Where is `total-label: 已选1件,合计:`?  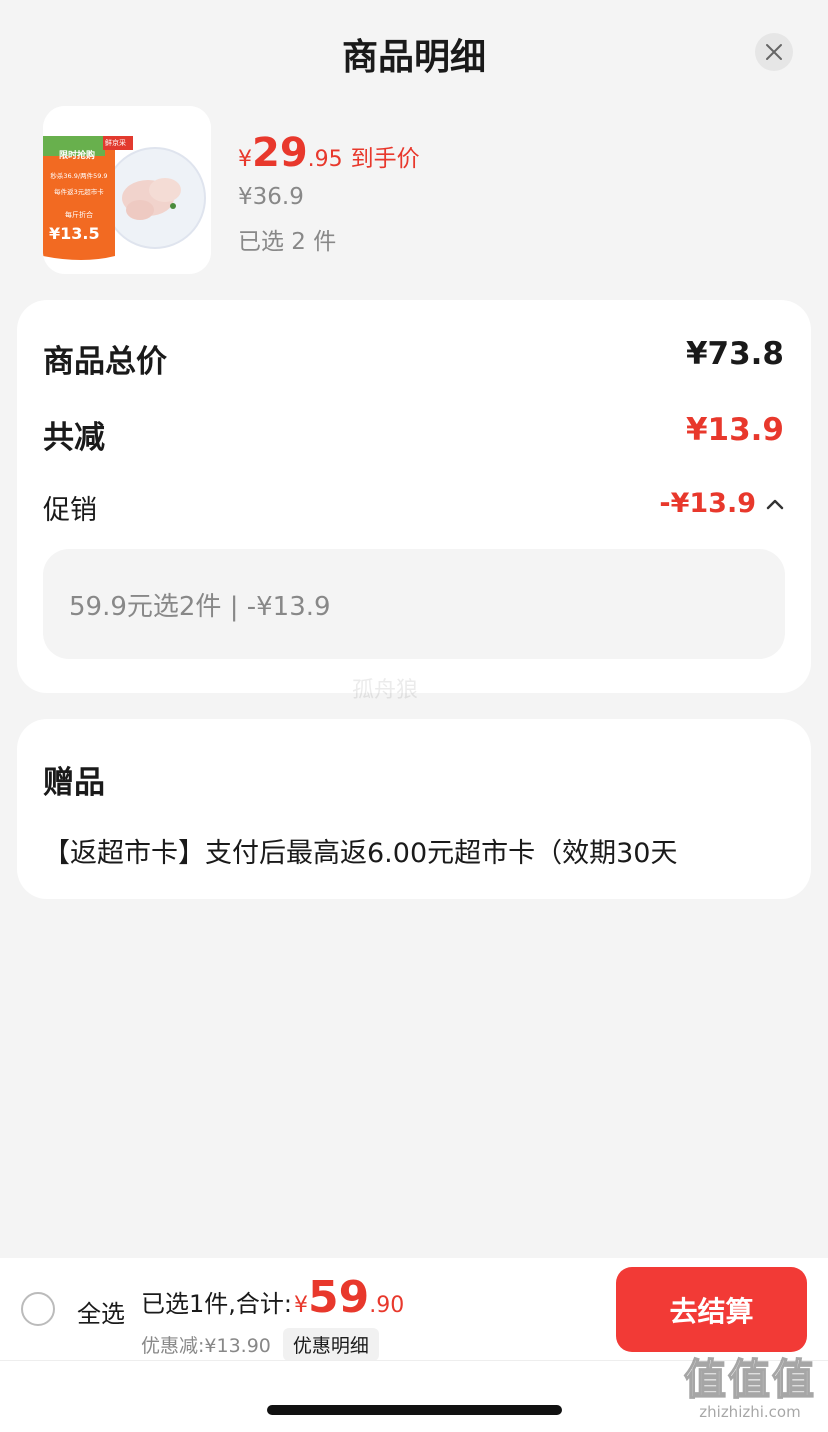
total-label: 已选1件,合计: is located at coordinates (216, 1304).